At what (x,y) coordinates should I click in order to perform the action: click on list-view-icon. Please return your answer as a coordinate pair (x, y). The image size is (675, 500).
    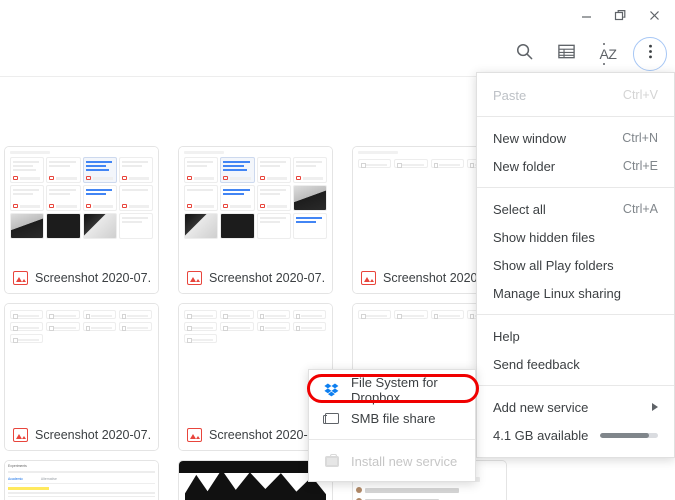
    Looking at the image, I should click on (566, 54).